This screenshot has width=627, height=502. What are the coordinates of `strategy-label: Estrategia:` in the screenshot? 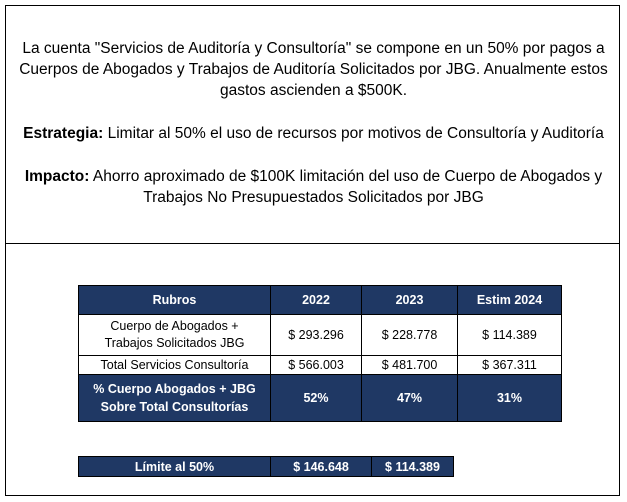 It's located at (63, 133).